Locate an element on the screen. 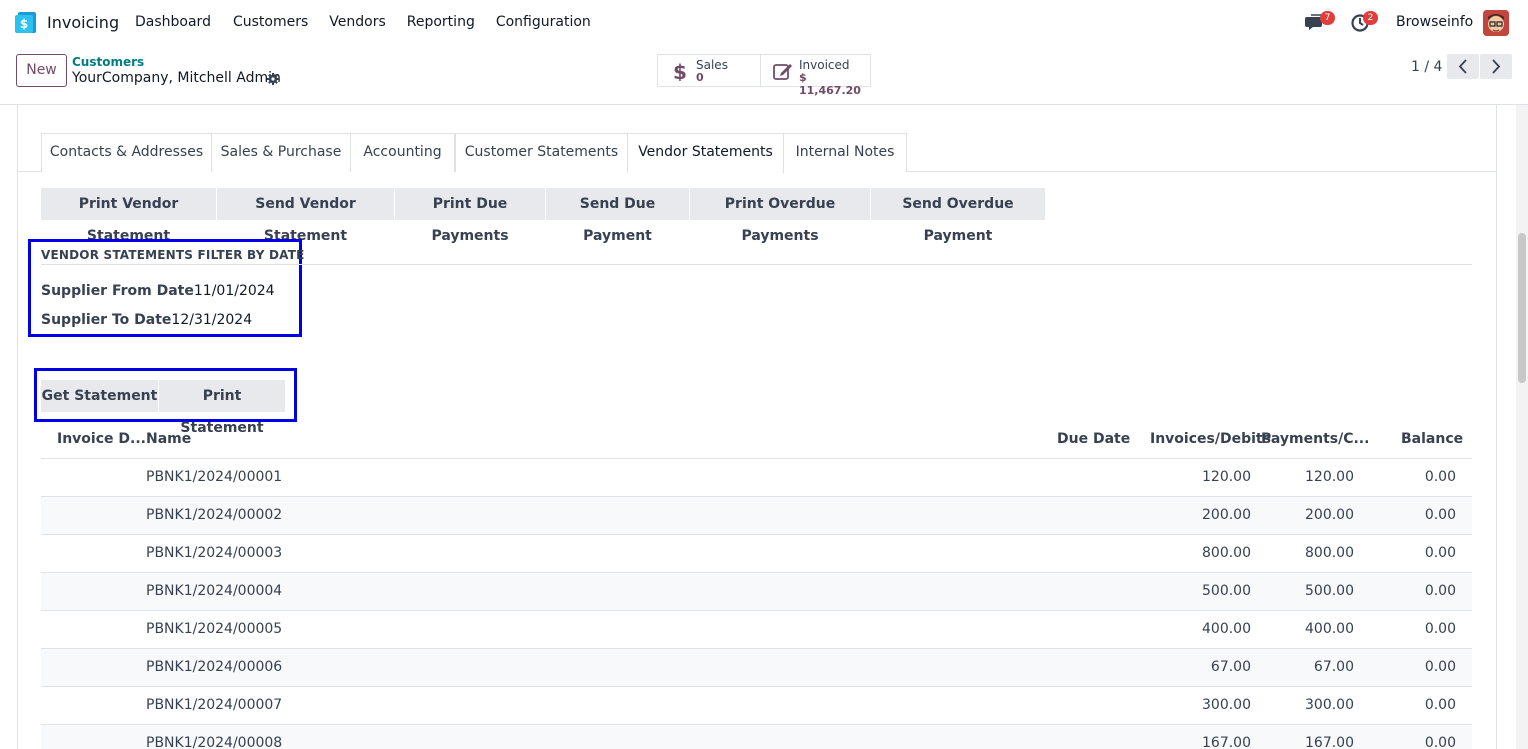 The image size is (1528, 749). cell-name: PBNK1/2024/00001 is located at coordinates (214, 477).